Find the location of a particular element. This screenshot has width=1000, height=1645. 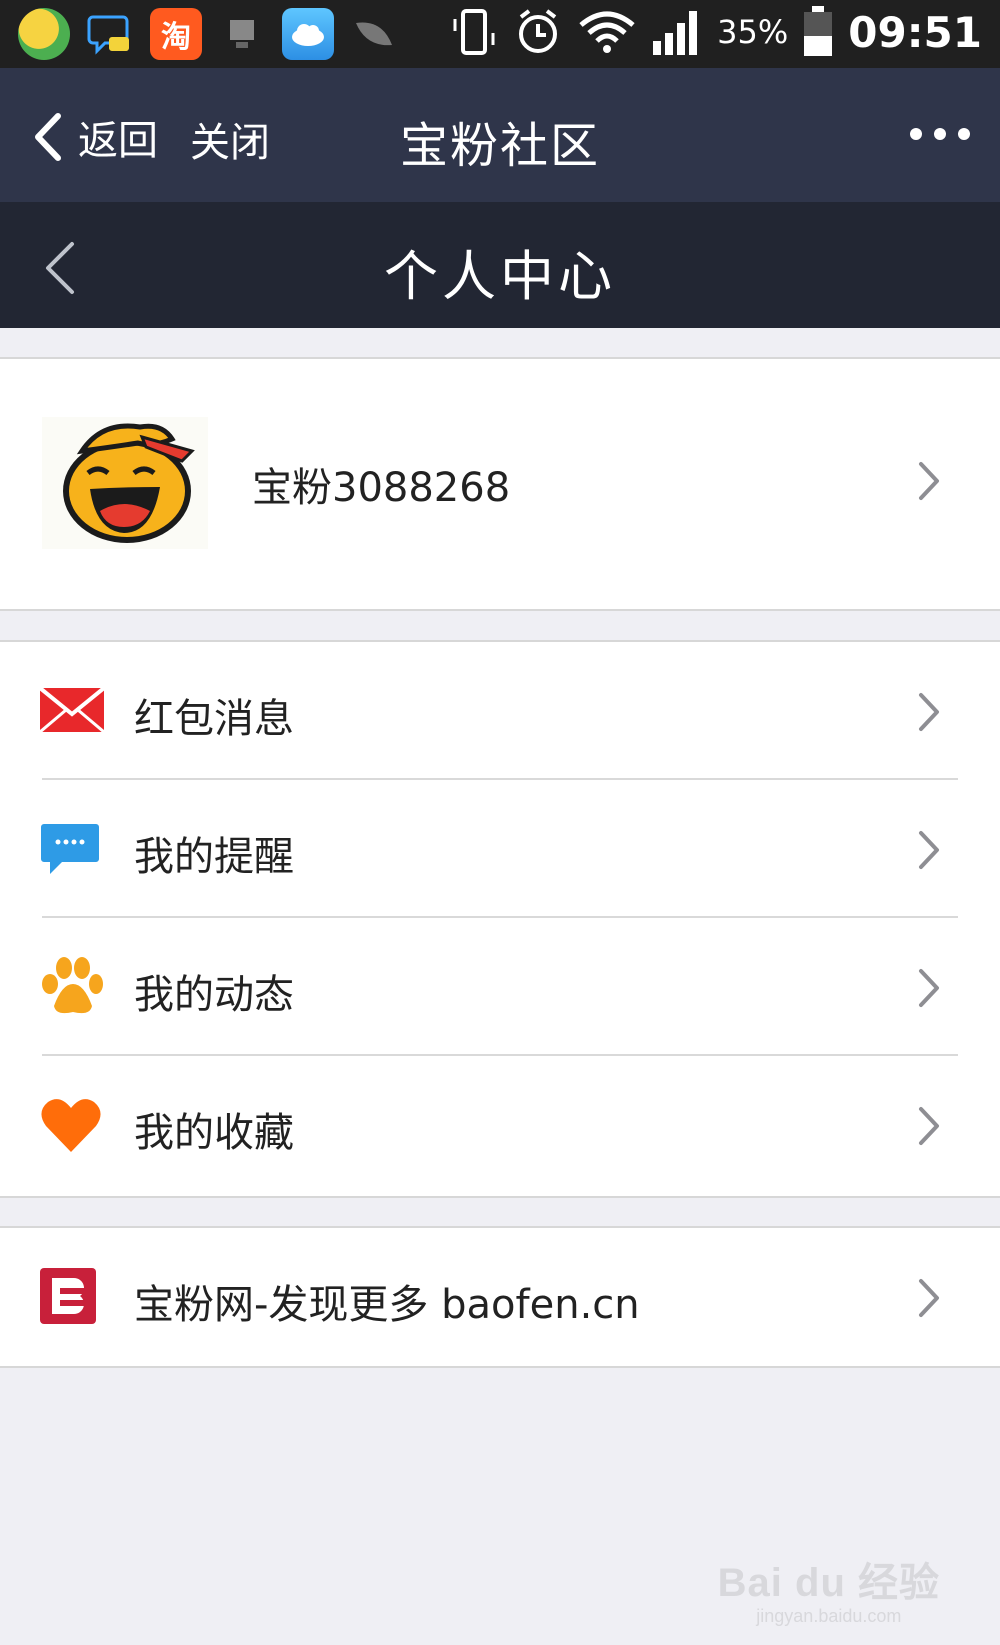

watermark-main: Bai du 经验 is located at coordinates (828, 1583).